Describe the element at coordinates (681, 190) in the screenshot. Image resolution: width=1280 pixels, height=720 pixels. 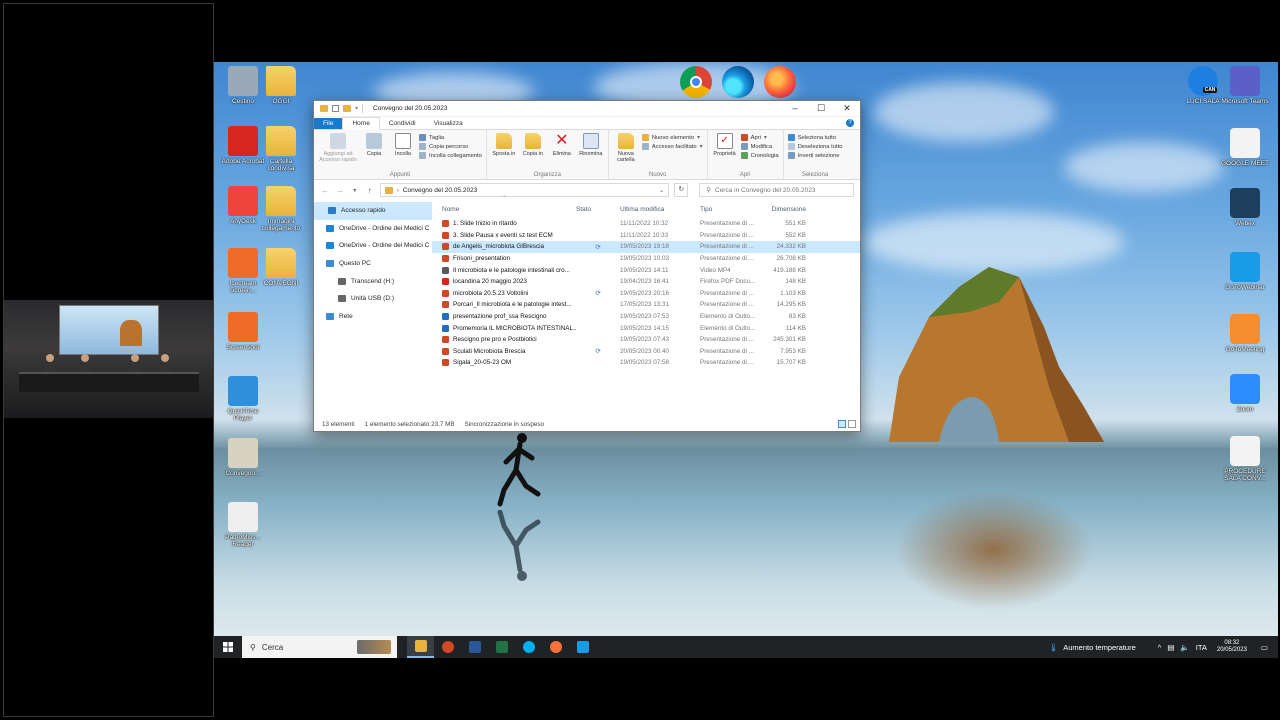
I see `refresh-button: ↻` at that location.